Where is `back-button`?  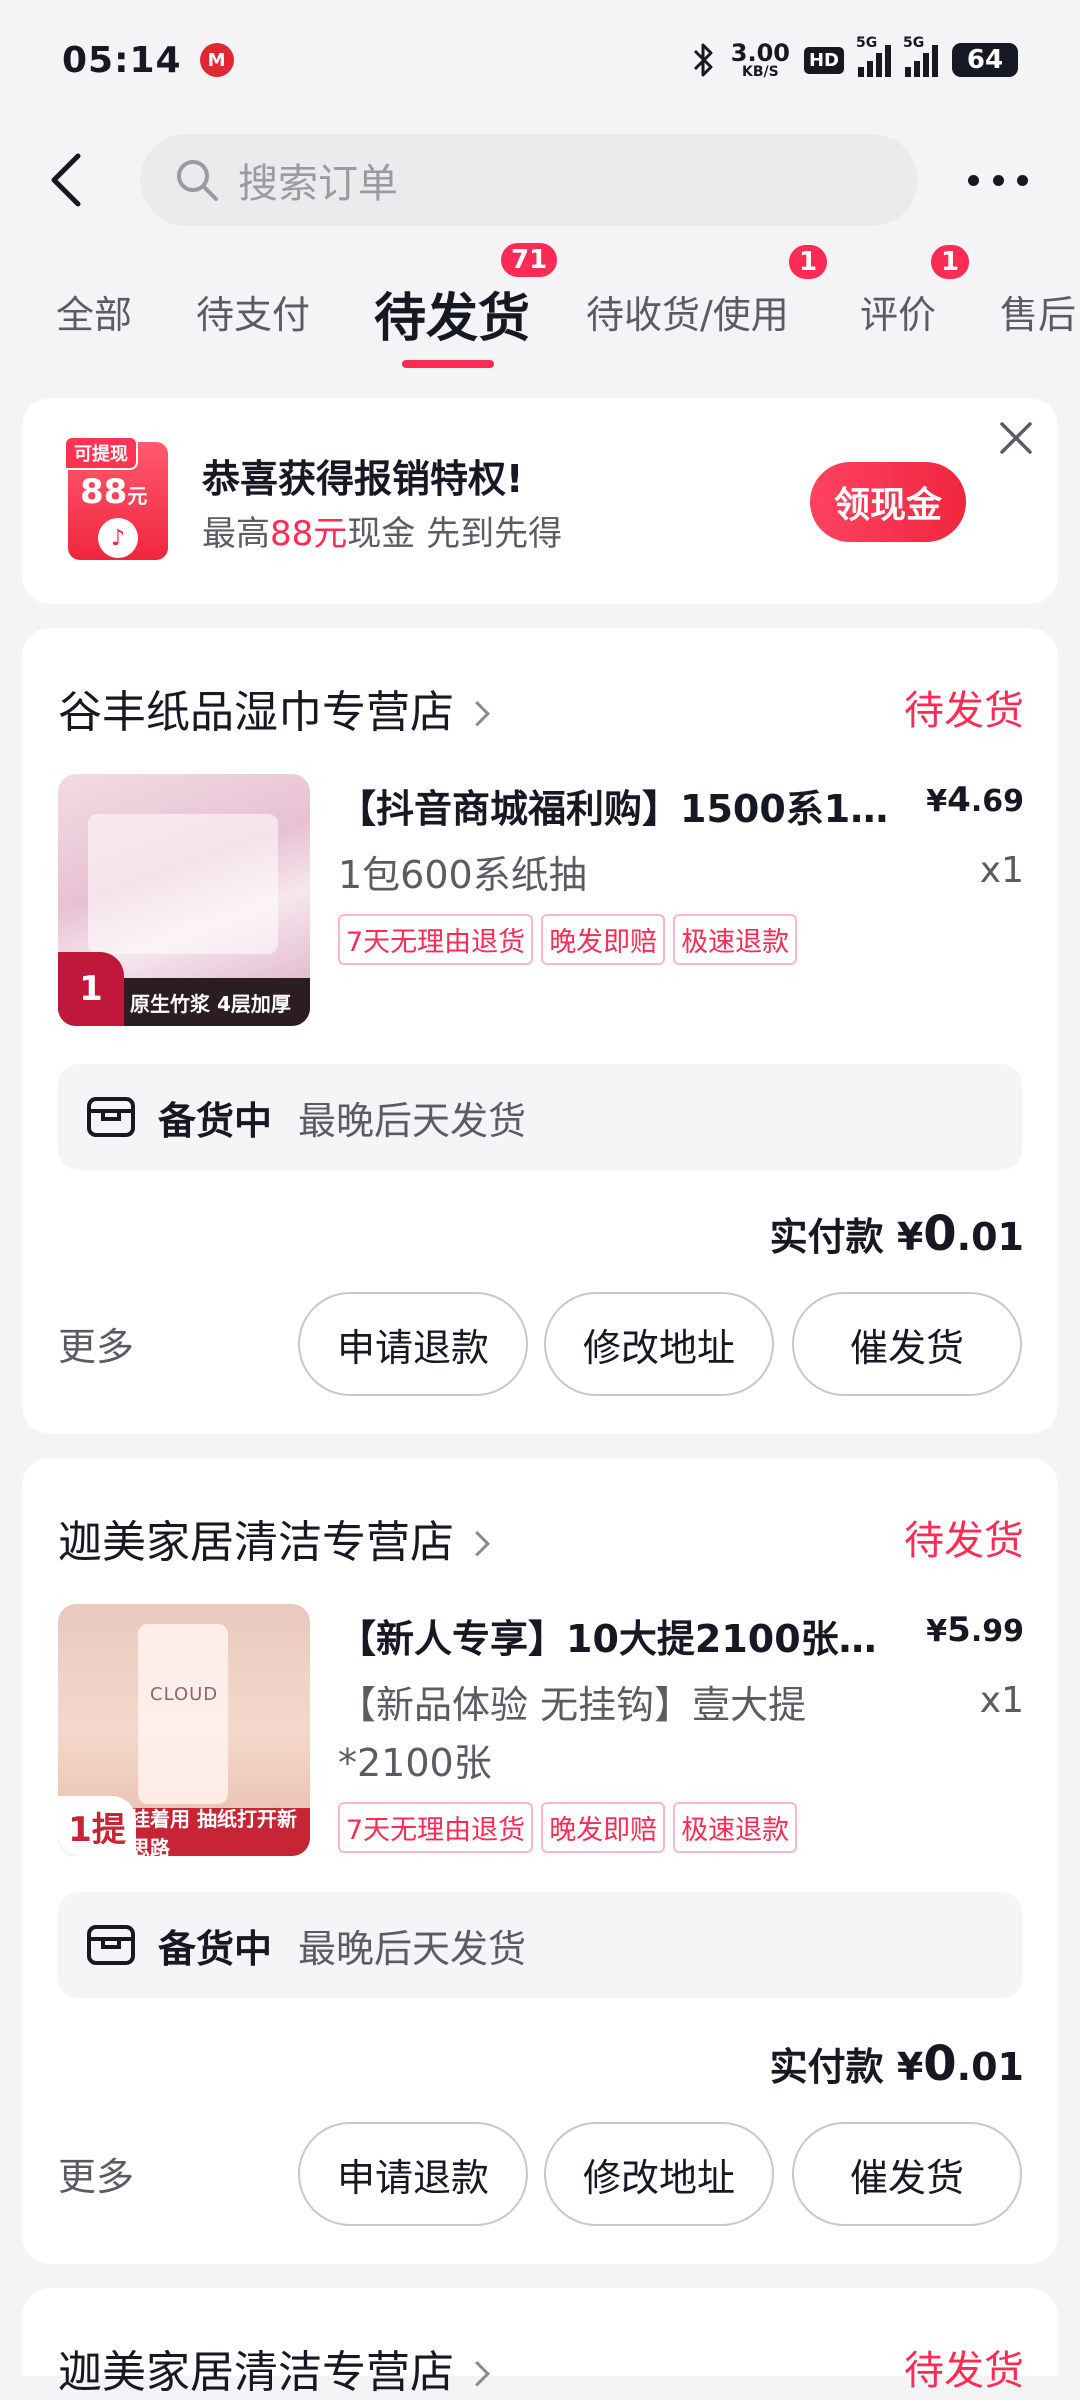 back-button is located at coordinates (70, 180).